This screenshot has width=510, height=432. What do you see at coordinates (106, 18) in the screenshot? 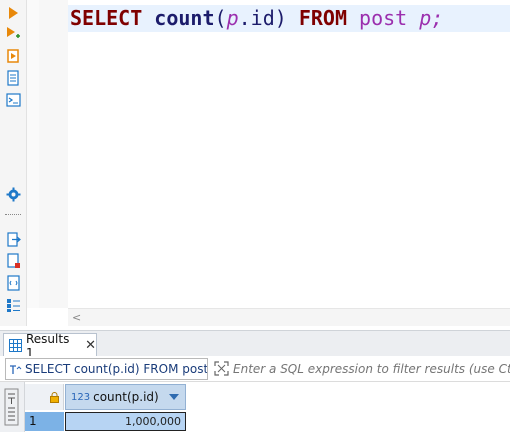
I see `keyword-select: SELECT` at bounding box center [106, 18].